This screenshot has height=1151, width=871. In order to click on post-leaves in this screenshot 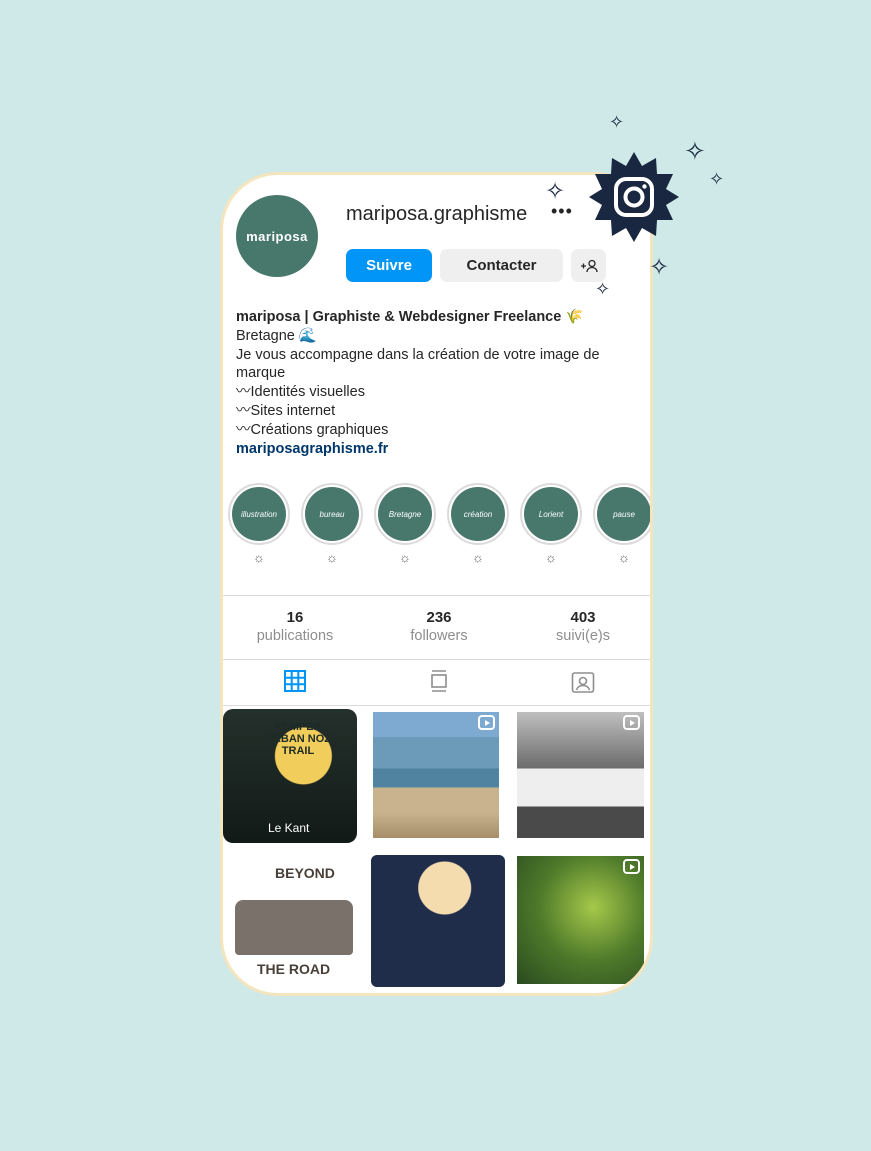, I will do `click(580, 920)`.